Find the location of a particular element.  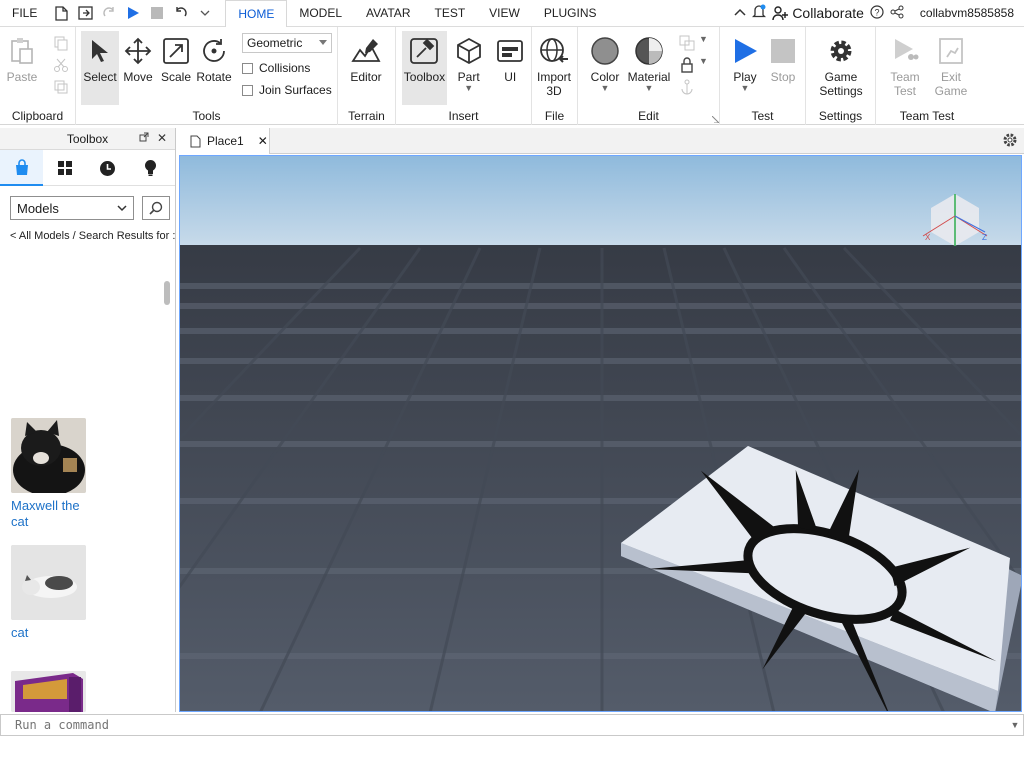

publish-icon is located at coordinates (85, 13).